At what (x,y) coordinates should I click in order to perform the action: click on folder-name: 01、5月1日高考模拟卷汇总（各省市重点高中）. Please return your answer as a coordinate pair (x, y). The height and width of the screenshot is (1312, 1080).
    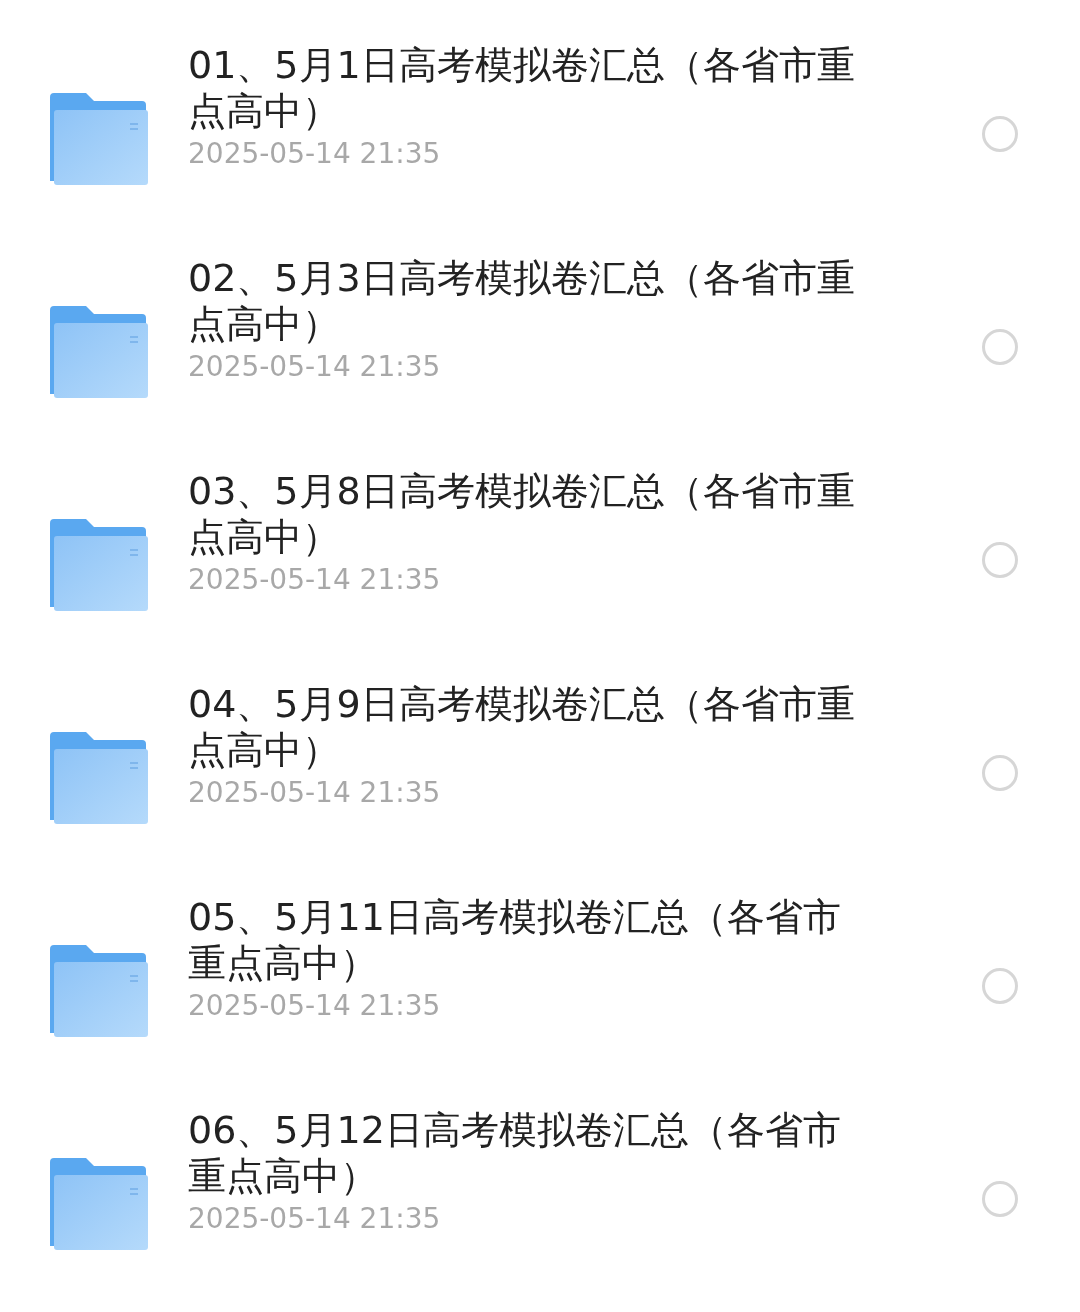
    Looking at the image, I should click on (522, 88).